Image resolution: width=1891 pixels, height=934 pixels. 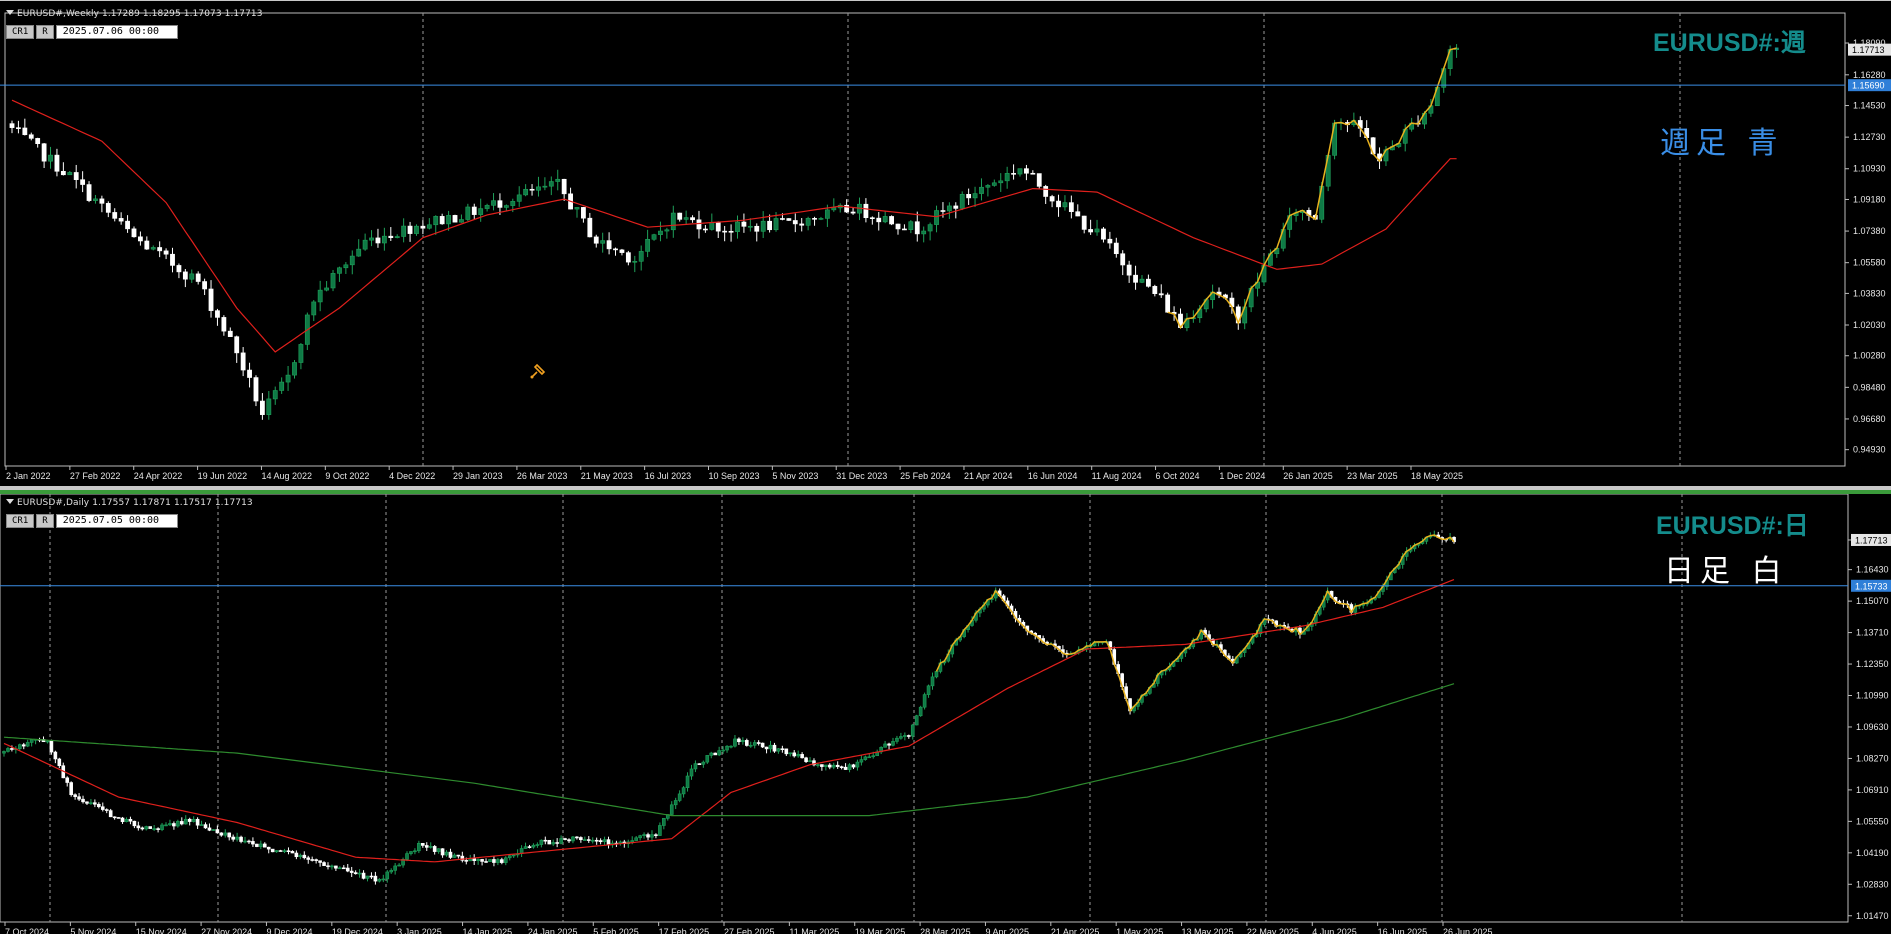 I want to click on daily-date-field: 2025.07.05 00:00, so click(x=116, y=521).